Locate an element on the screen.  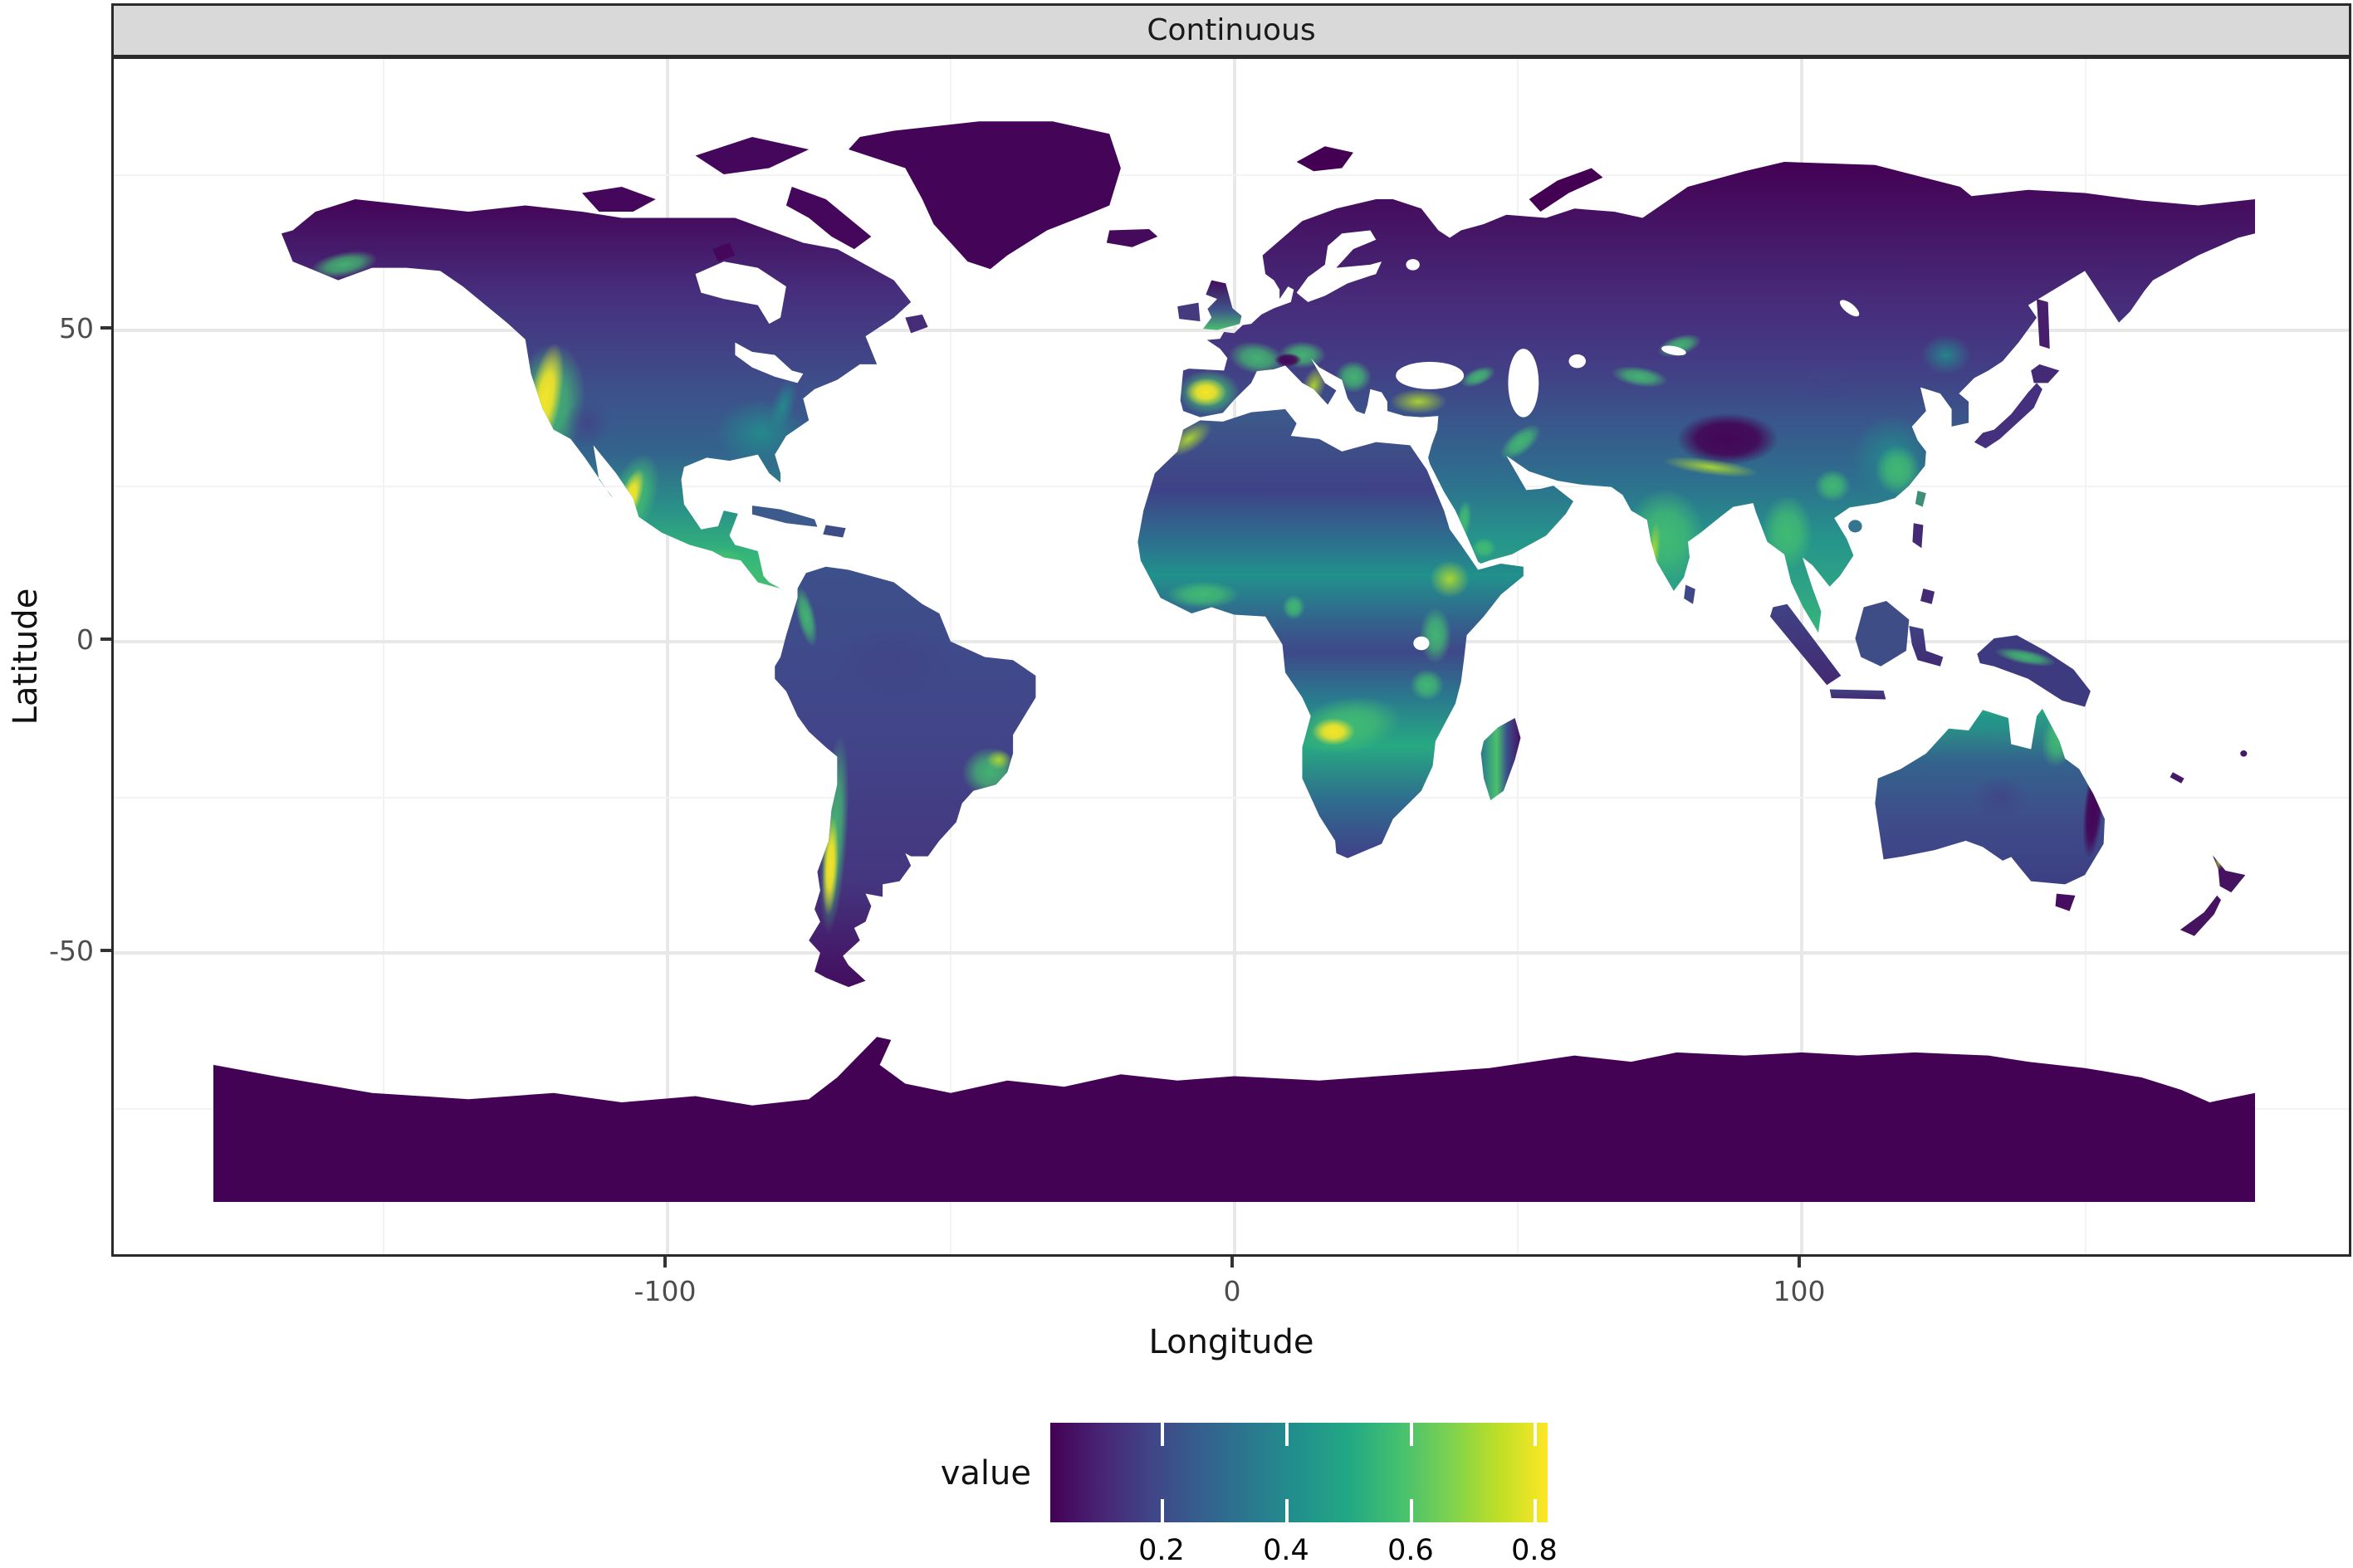
facet-strip: Continuous is located at coordinates (1231, 30).